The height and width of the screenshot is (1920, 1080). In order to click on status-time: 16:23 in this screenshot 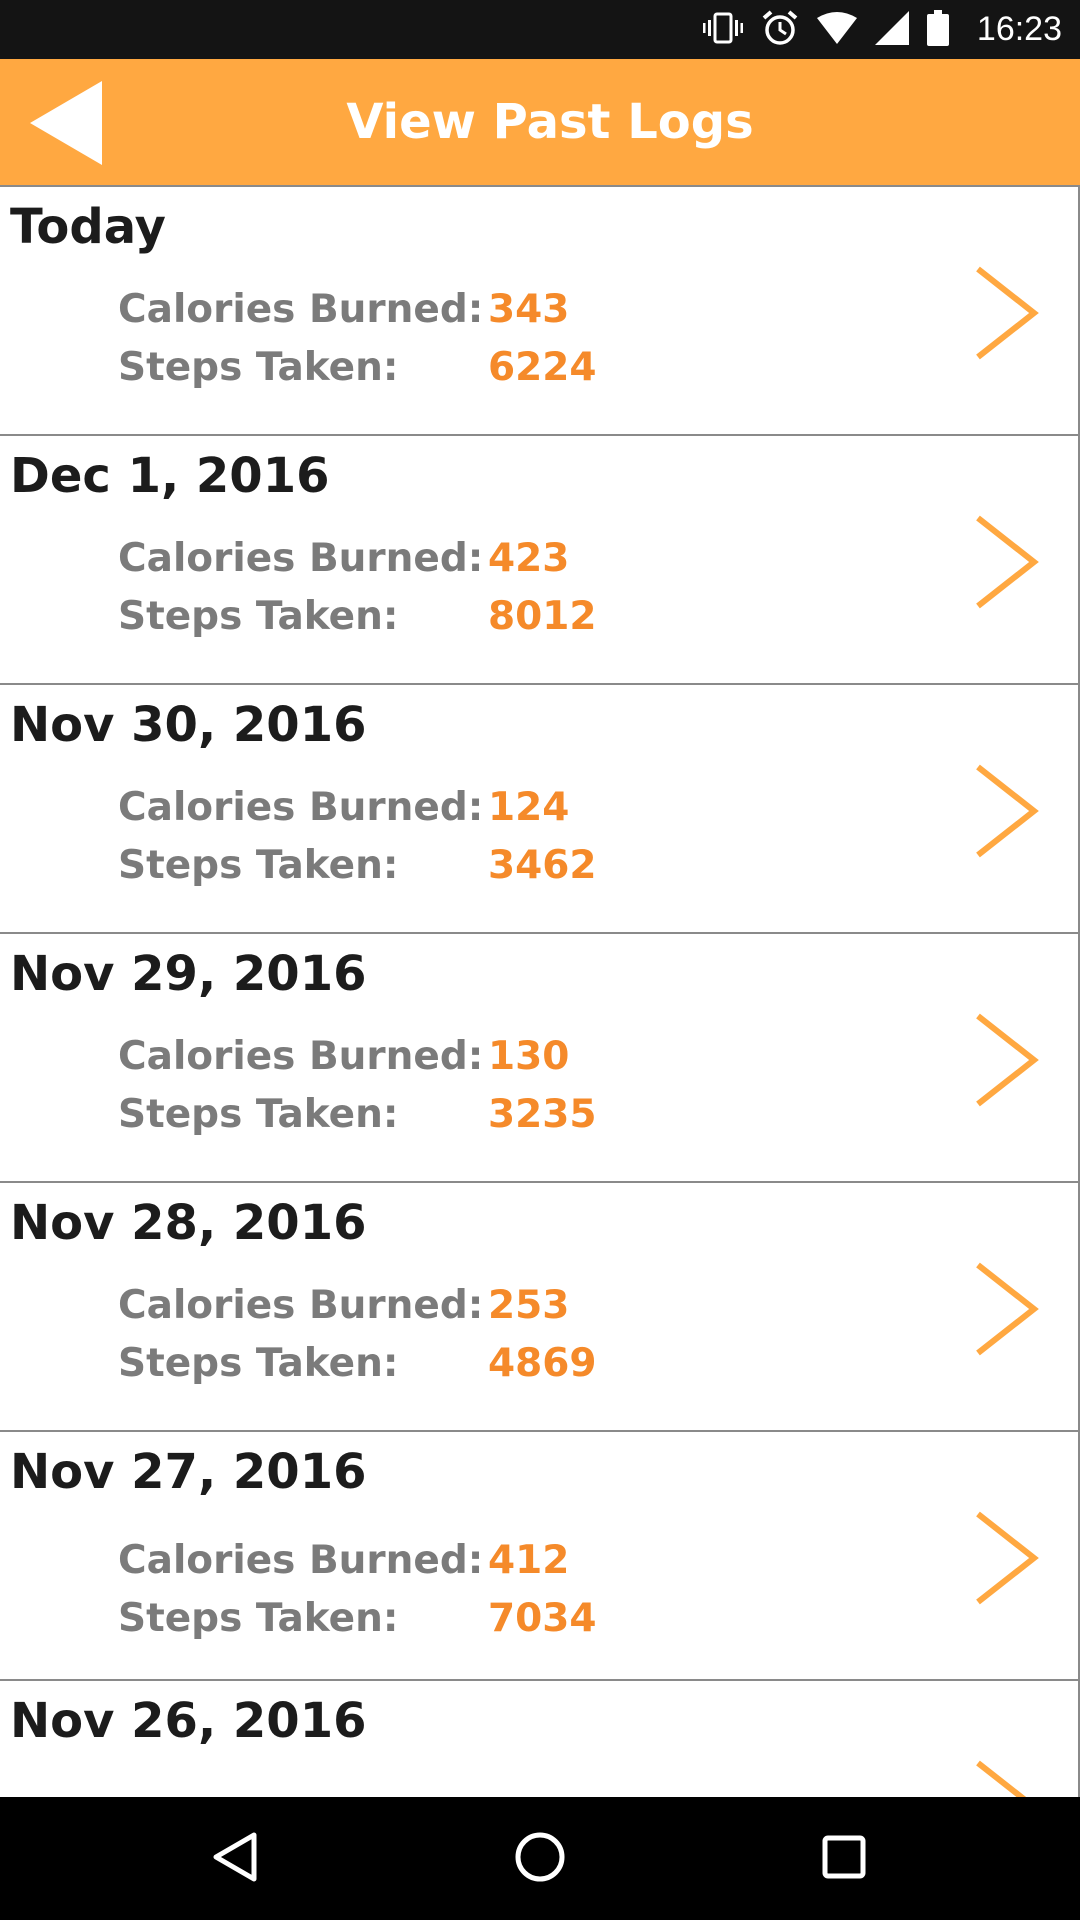, I will do `click(1019, 29)`.